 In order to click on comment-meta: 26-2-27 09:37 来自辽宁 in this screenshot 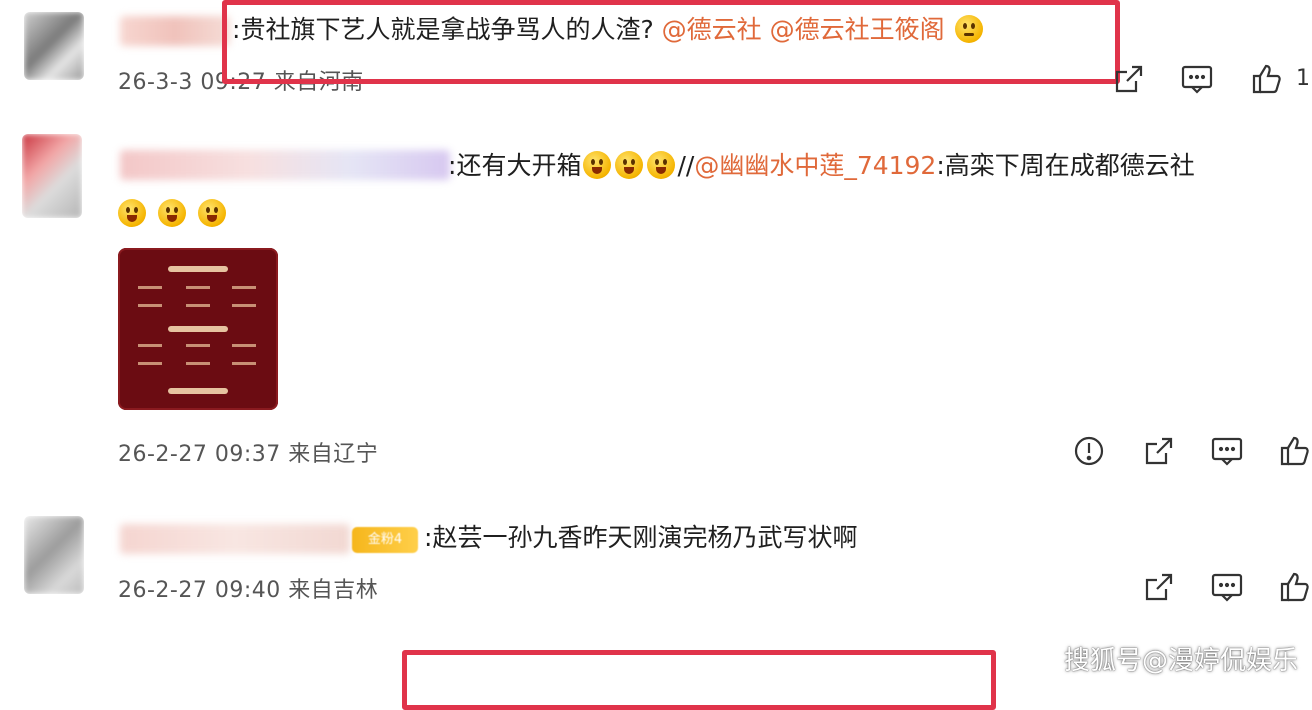, I will do `click(248, 452)`.